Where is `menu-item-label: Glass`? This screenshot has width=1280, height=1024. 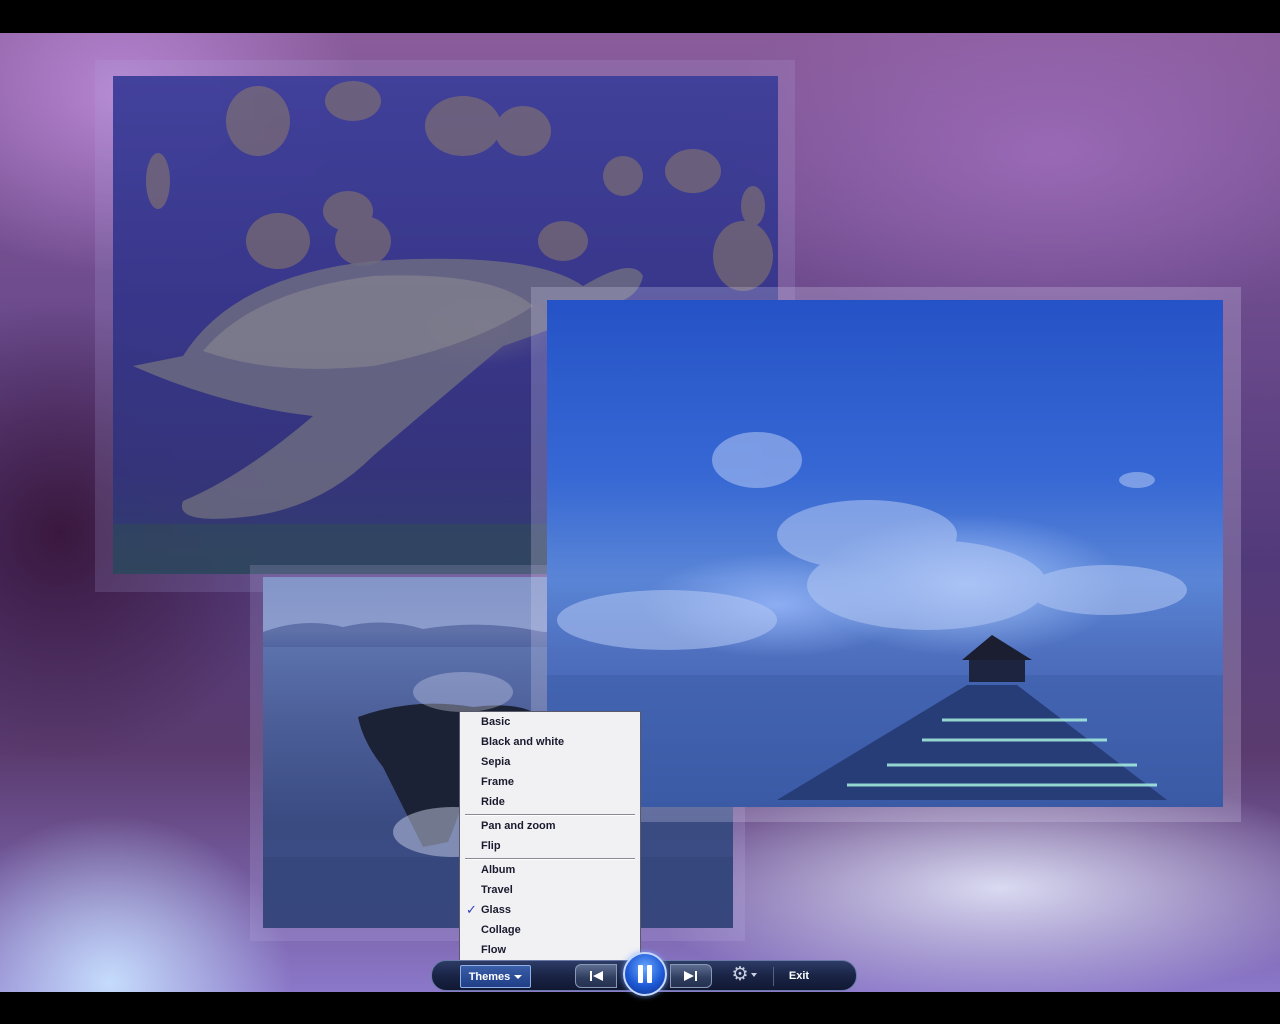 menu-item-label: Glass is located at coordinates (496, 910).